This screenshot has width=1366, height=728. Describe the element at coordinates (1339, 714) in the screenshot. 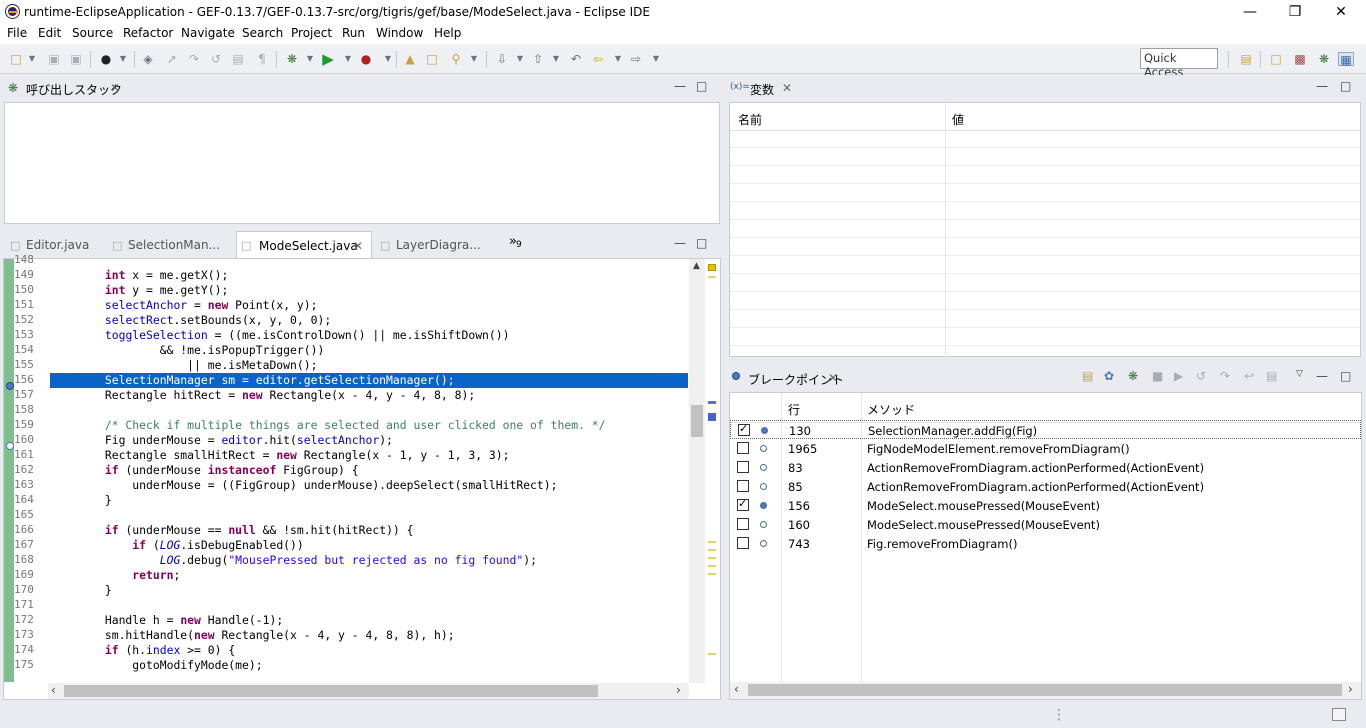

I see `heap-status-icon` at that location.